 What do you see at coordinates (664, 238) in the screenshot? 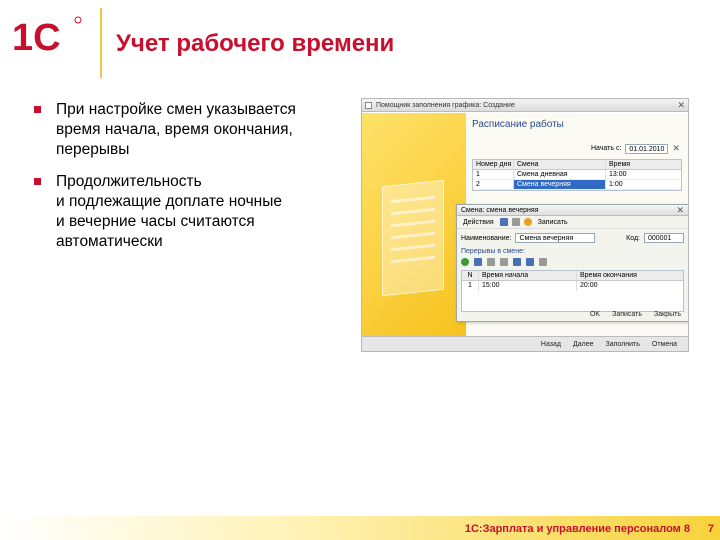
I see `code-field: 000001` at bounding box center [664, 238].